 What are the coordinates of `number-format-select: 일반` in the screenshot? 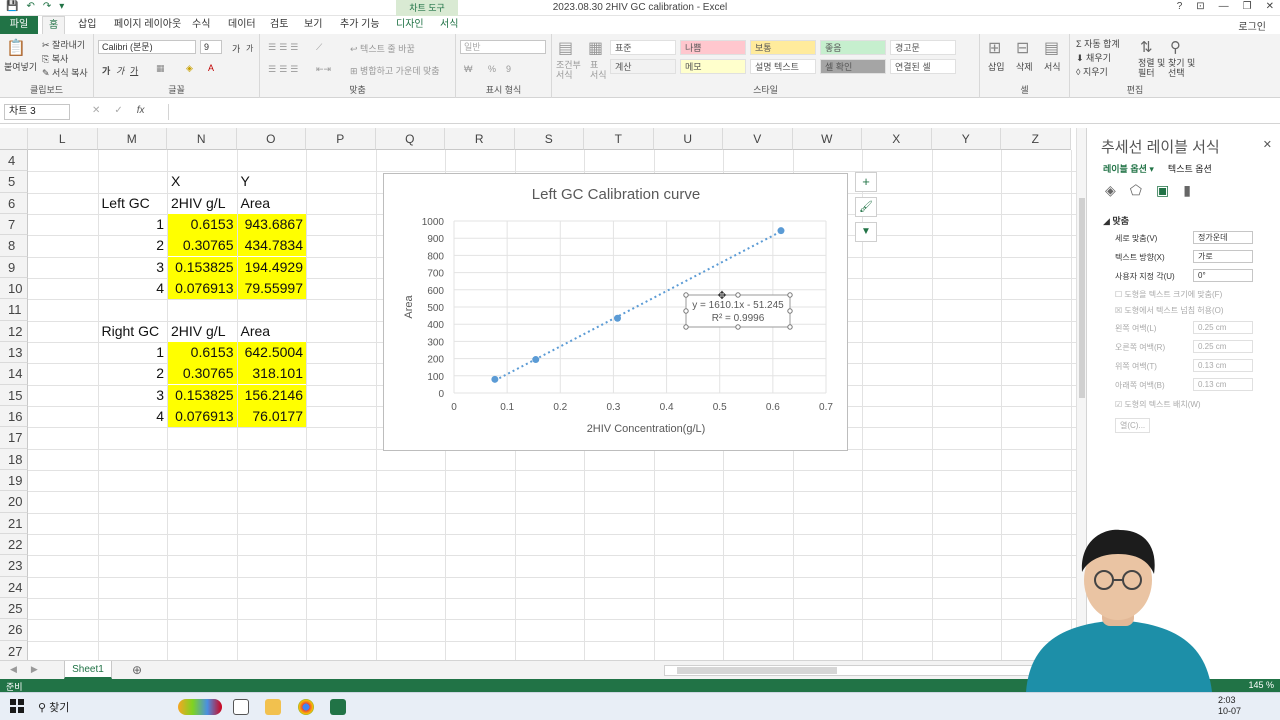 It's located at (503, 47).